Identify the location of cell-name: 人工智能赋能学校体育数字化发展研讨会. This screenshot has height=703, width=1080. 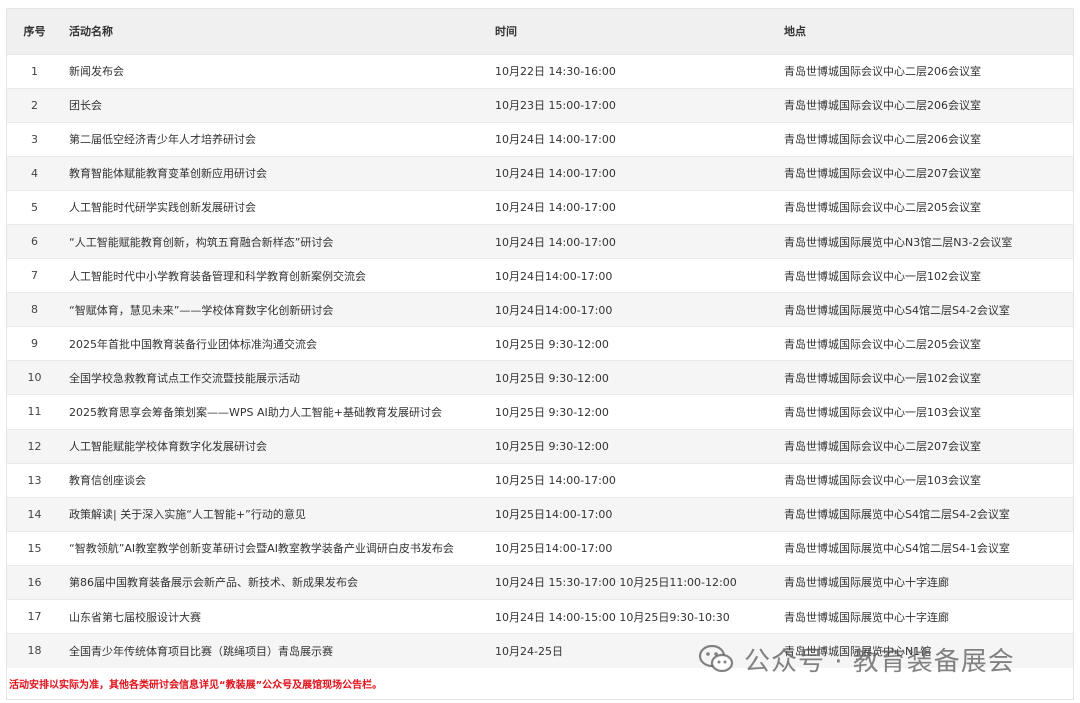
(278, 446).